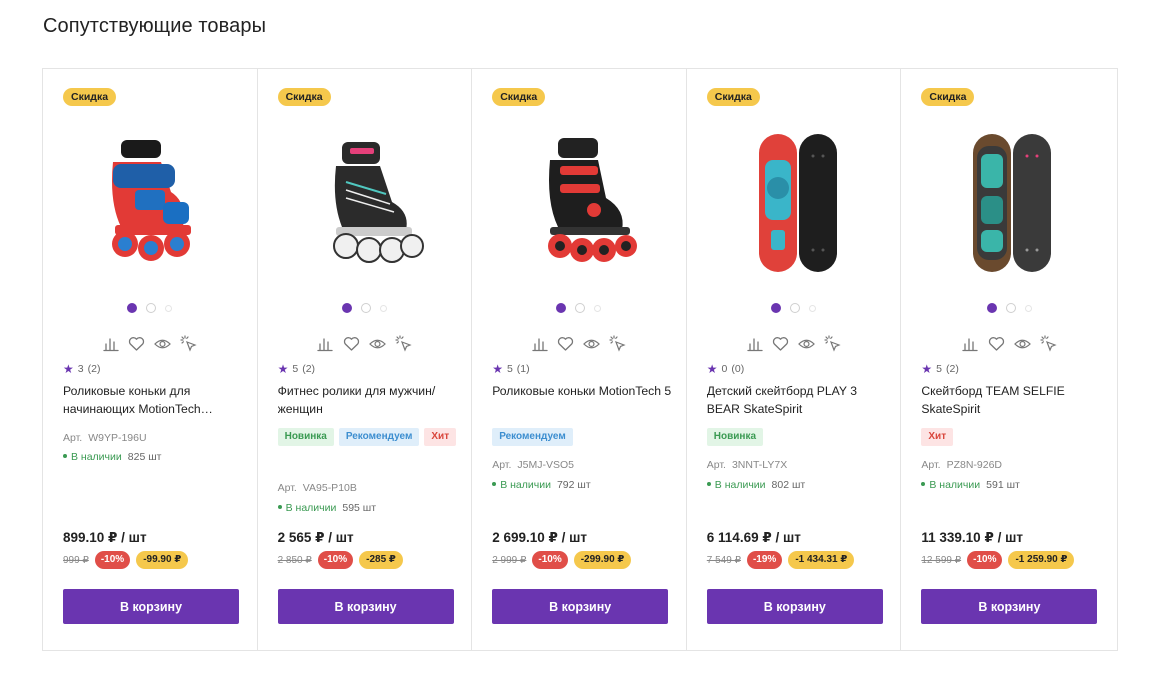 The height and width of the screenshot is (673, 1161). I want to click on old-price: 2 999 ₽, so click(509, 560).